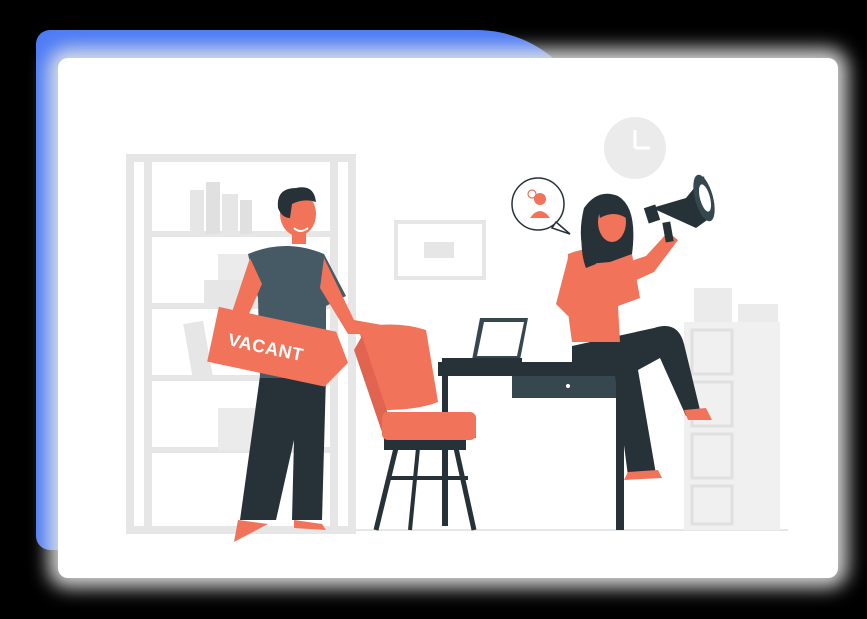 The image size is (867, 619). What do you see at coordinates (679, 208) in the screenshot?
I see `megaphone-icon` at bounding box center [679, 208].